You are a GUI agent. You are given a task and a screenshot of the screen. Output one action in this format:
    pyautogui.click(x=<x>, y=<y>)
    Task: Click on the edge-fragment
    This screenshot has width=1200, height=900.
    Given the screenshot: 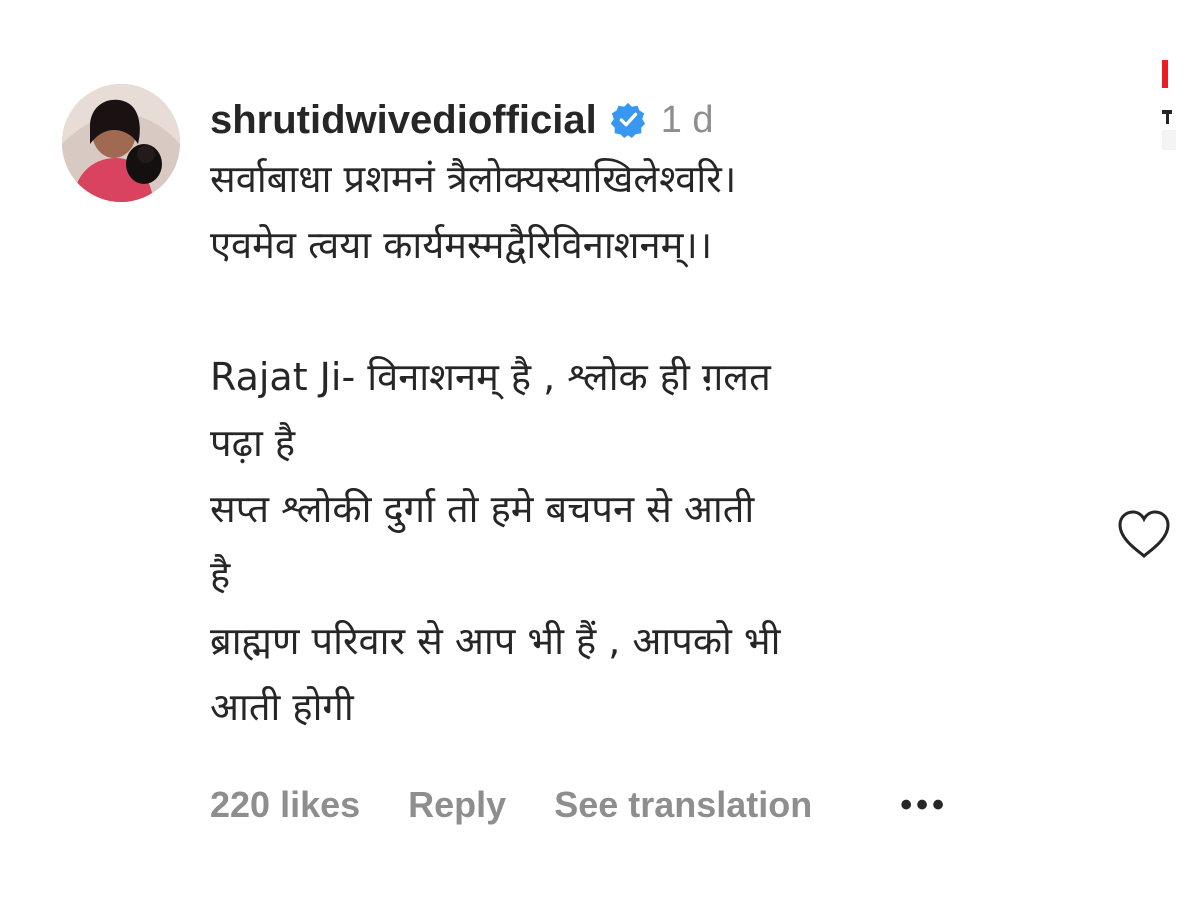 What is the action you would take?
    pyautogui.click(x=1169, y=105)
    